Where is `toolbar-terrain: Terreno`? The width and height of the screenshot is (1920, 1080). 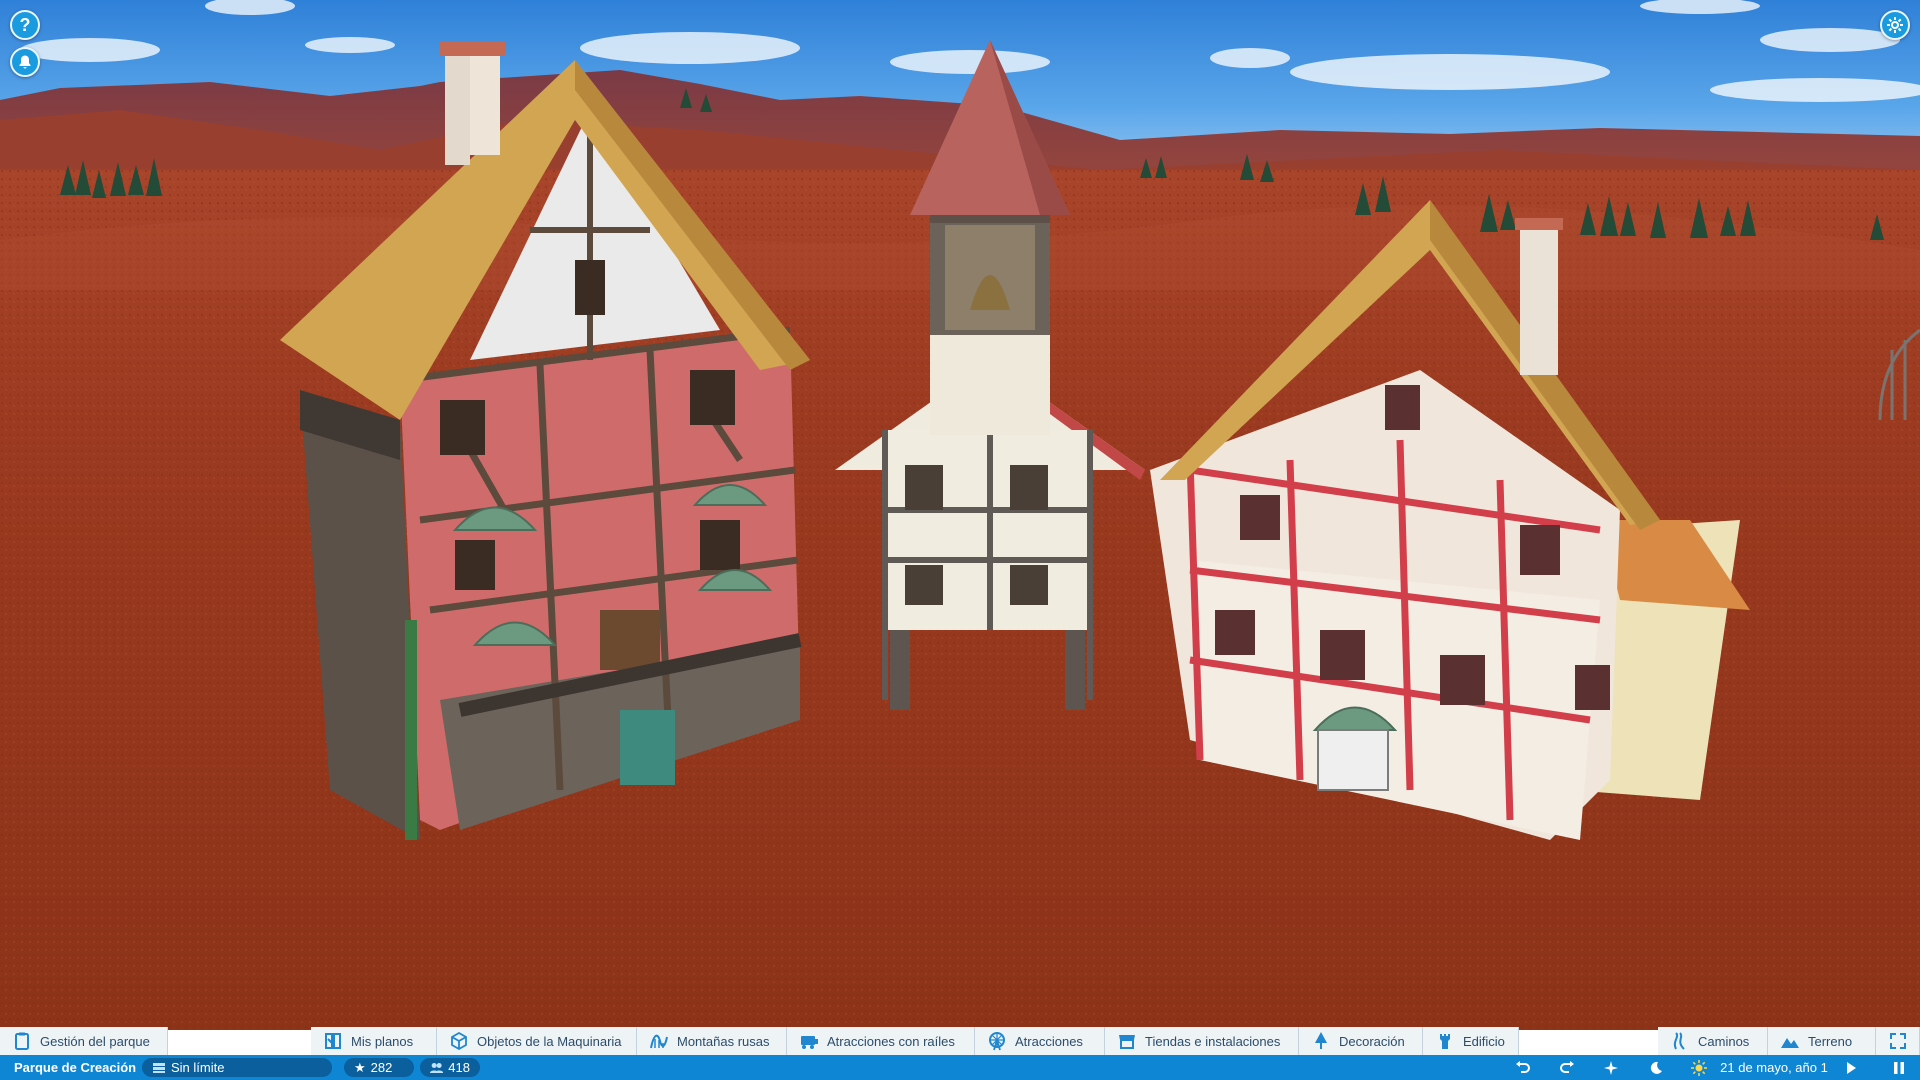 toolbar-terrain: Terreno is located at coordinates (1822, 1041).